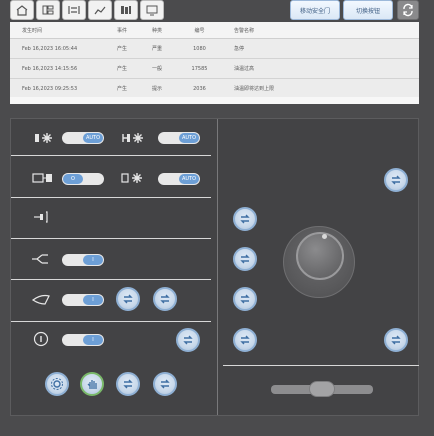 The width and height of the screenshot is (434, 436). Describe the element at coordinates (189, 138) in the screenshot. I see `heater-toggle-label: AUTO` at that location.